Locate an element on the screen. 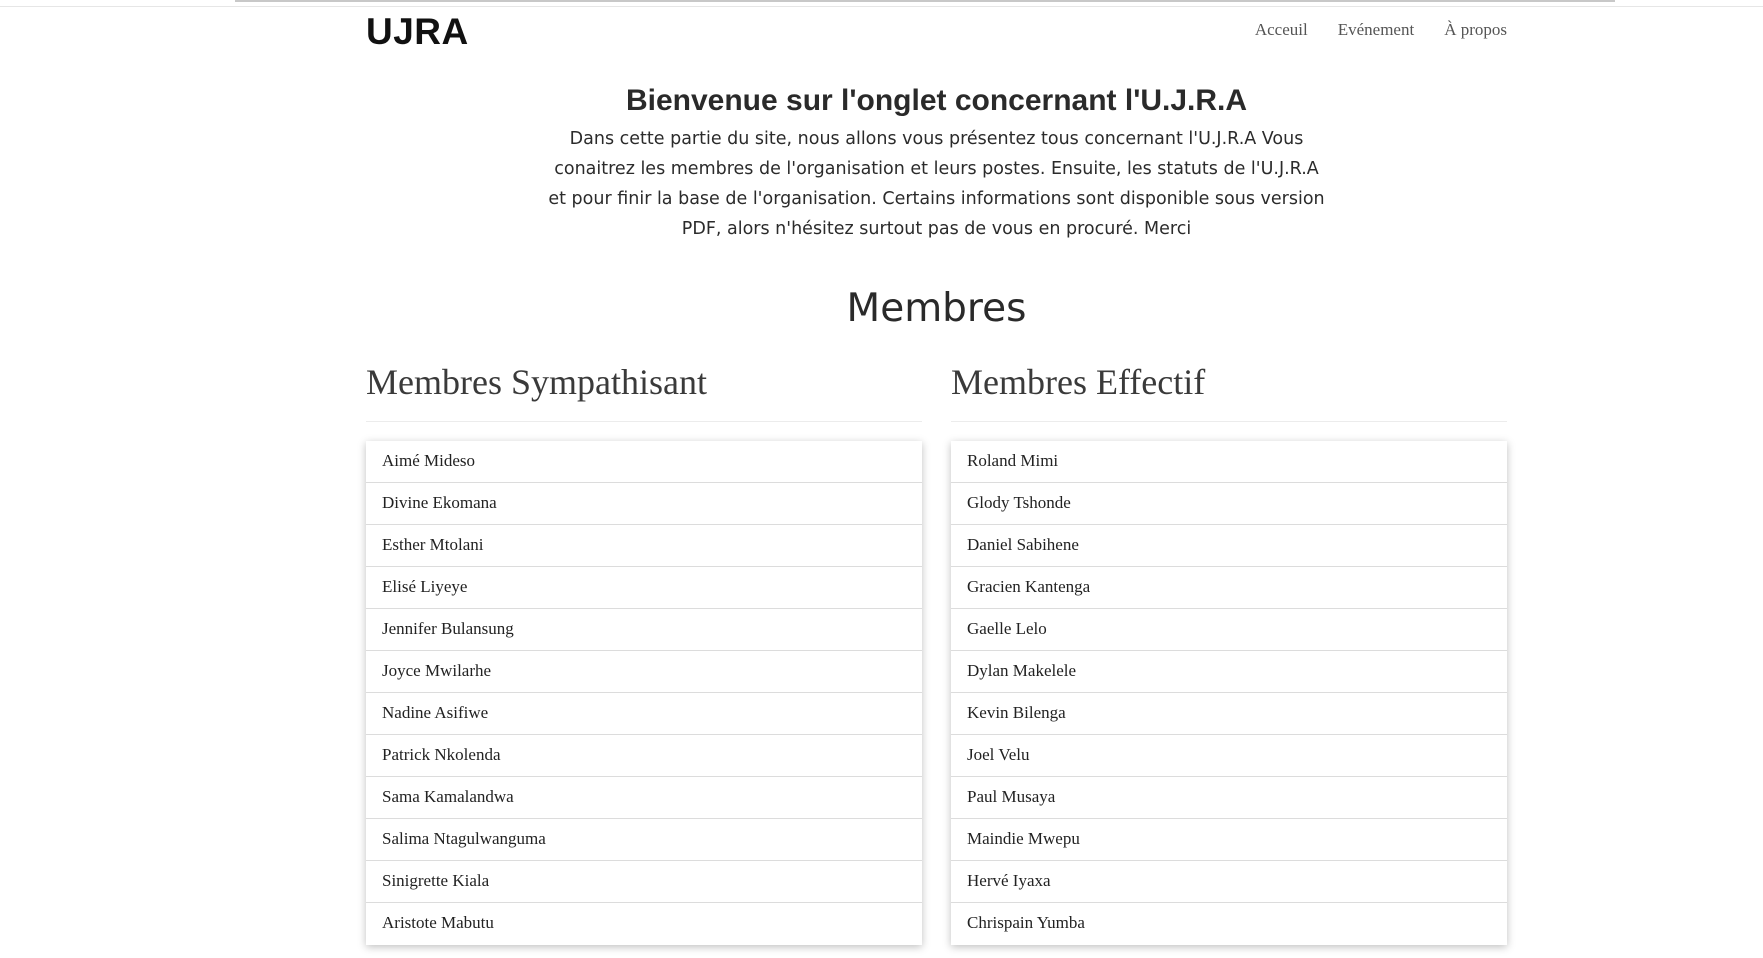  navbar: UJRA Acceuil Evénement À propos is located at coordinates (936, 33).